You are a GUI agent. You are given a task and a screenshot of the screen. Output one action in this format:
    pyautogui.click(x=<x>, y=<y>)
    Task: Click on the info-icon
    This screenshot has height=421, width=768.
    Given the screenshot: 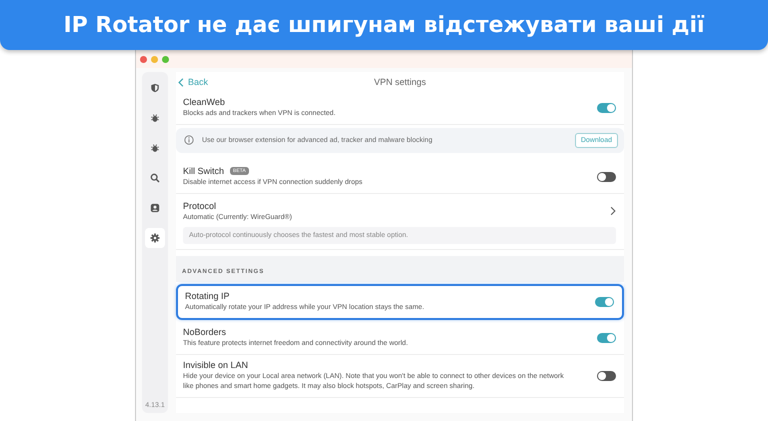 What is the action you would take?
    pyautogui.click(x=189, y=140)
    